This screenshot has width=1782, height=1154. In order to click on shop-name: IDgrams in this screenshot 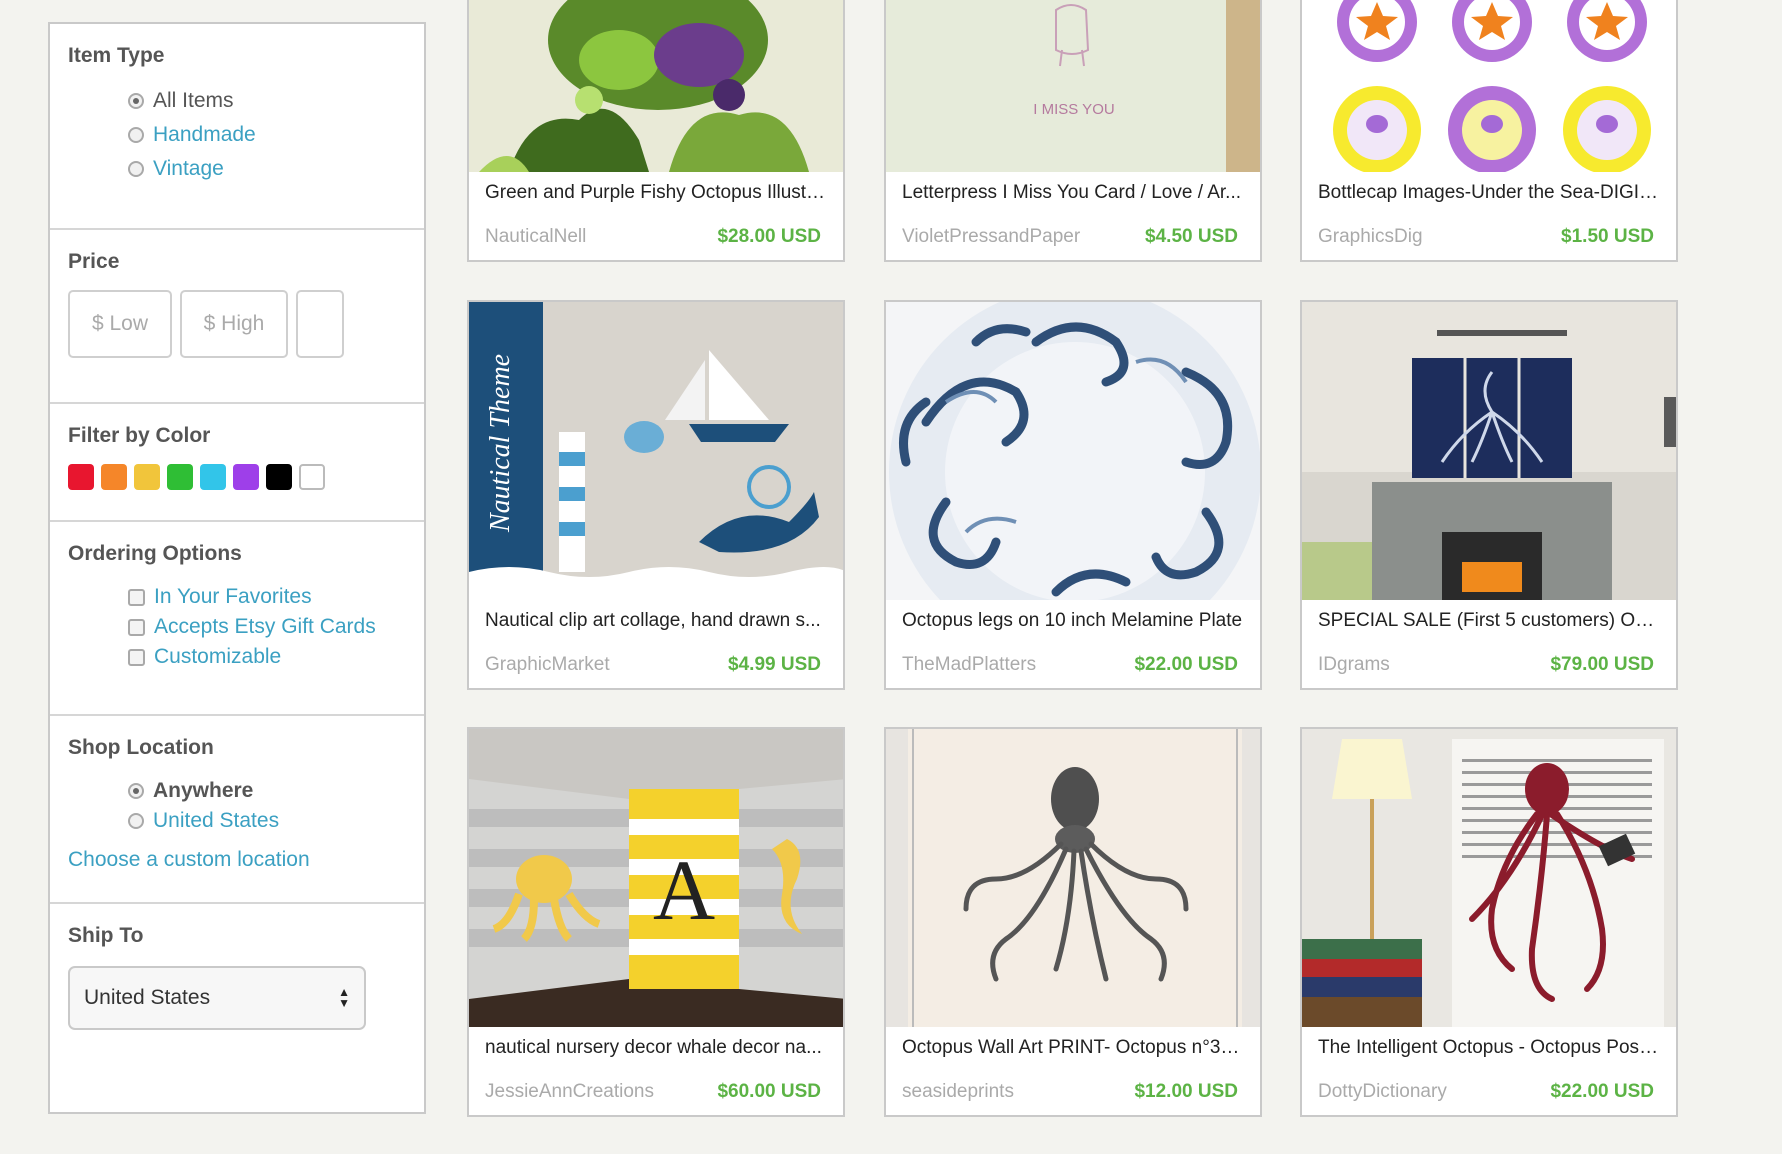, I will do `click(1354, 665)`.